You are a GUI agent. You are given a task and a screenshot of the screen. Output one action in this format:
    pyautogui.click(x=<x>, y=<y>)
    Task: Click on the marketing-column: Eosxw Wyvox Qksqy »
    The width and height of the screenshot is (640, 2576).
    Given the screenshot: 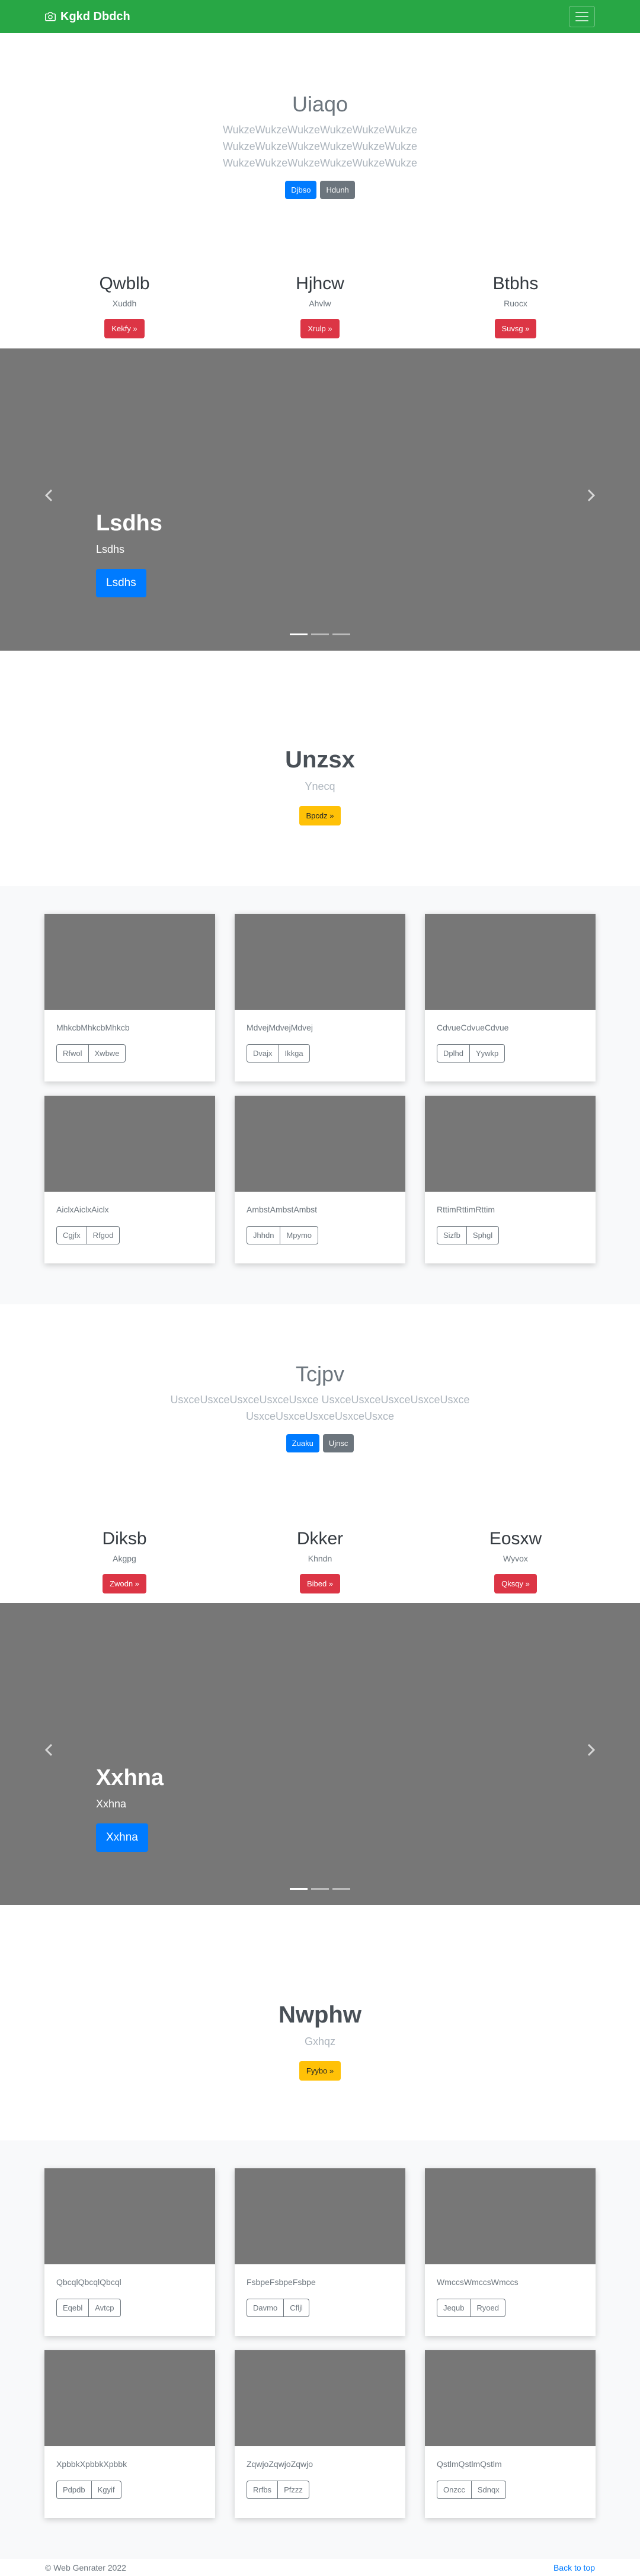 What is the action you would take?
    pyautogui.click(x=515, y=1561)
    